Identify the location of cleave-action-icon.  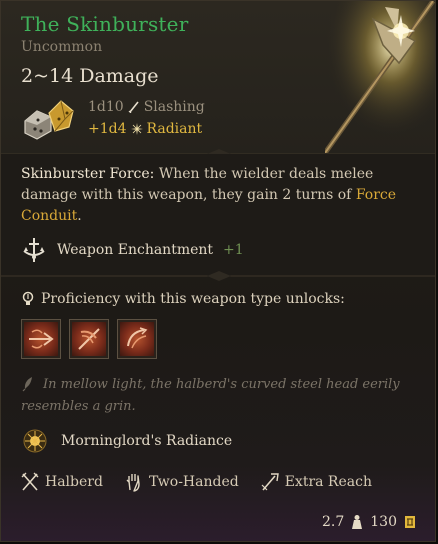
(89, 339).